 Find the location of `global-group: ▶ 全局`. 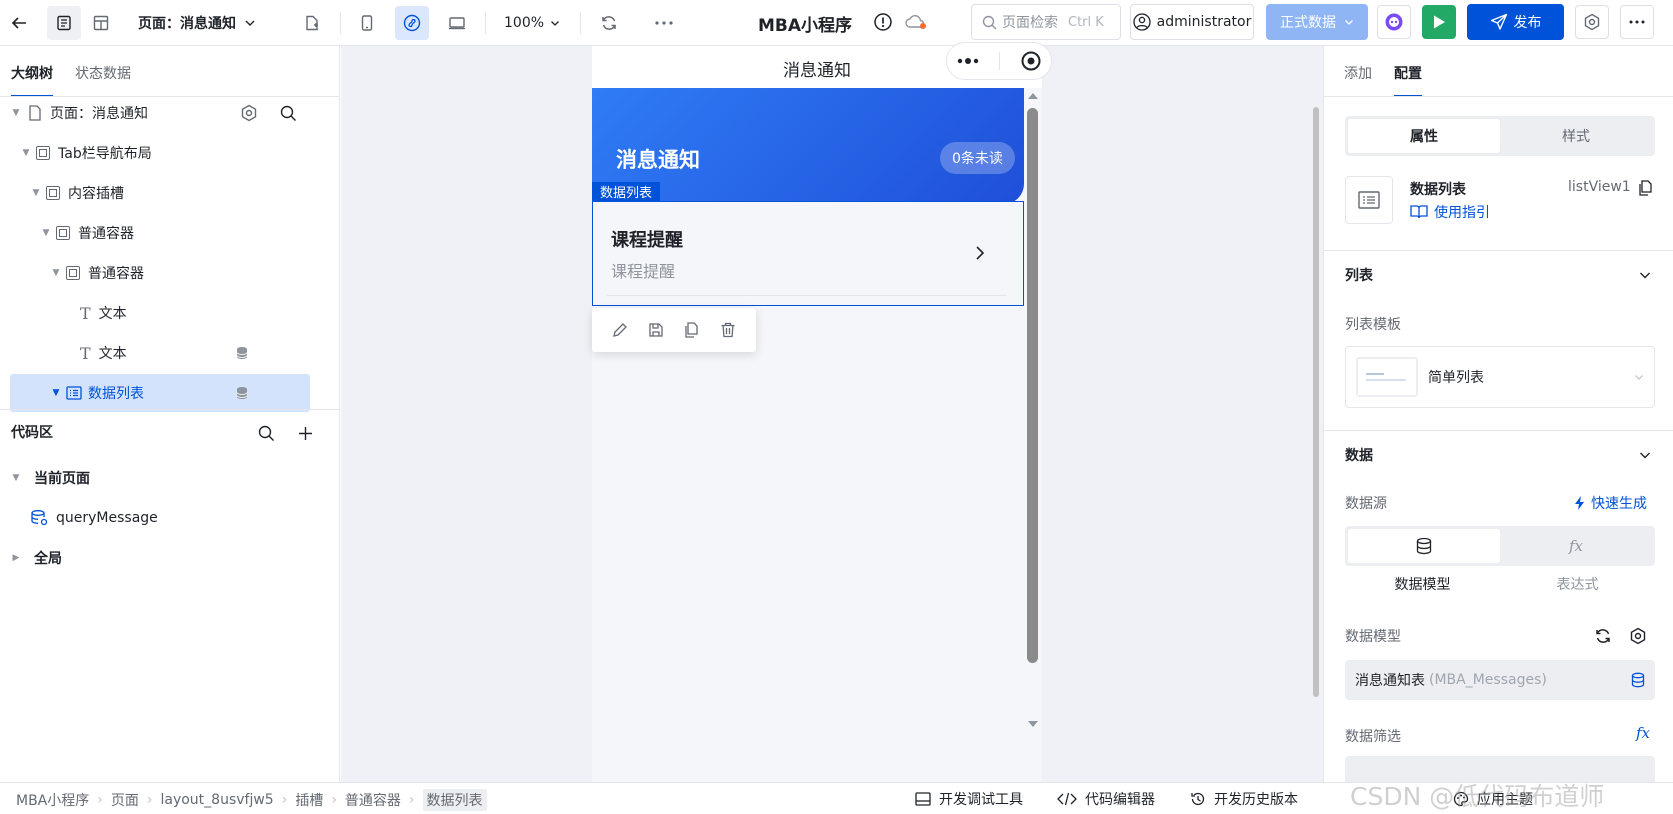

global-group: ▶ 全局 is located at coordinates (160, 558).